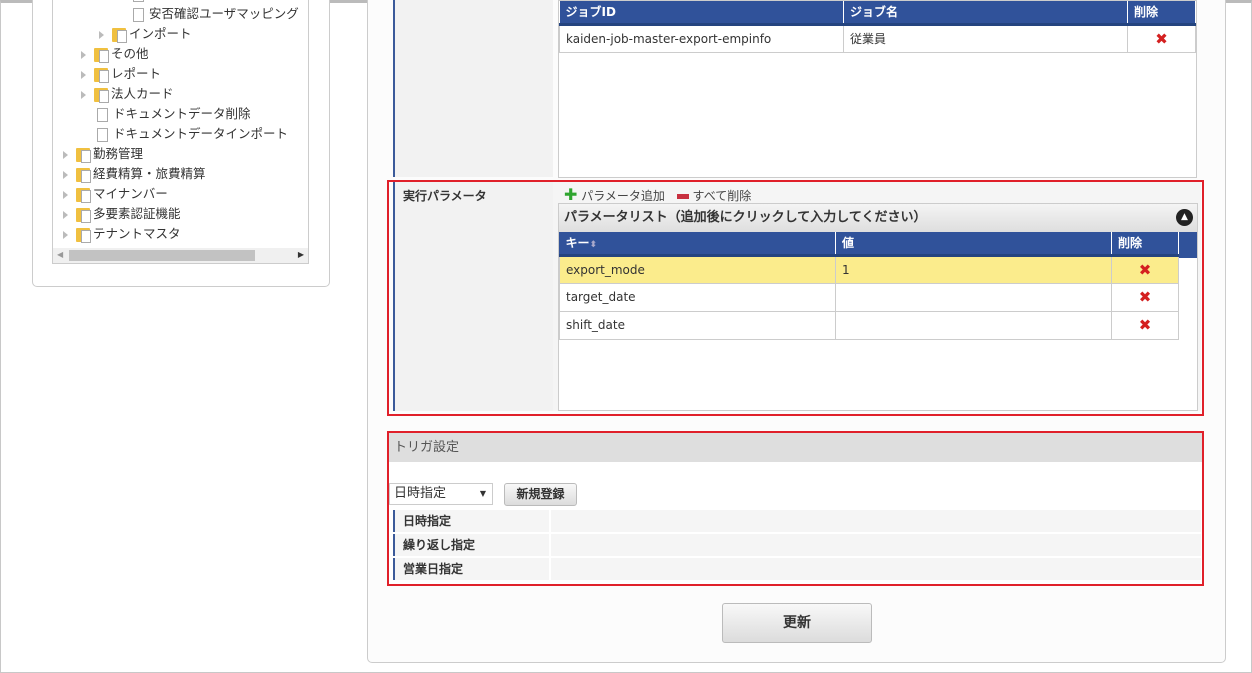 The width and height of the screenshot is (1252, 673). I want to click on col-key-label: キー, so click(577, 243).